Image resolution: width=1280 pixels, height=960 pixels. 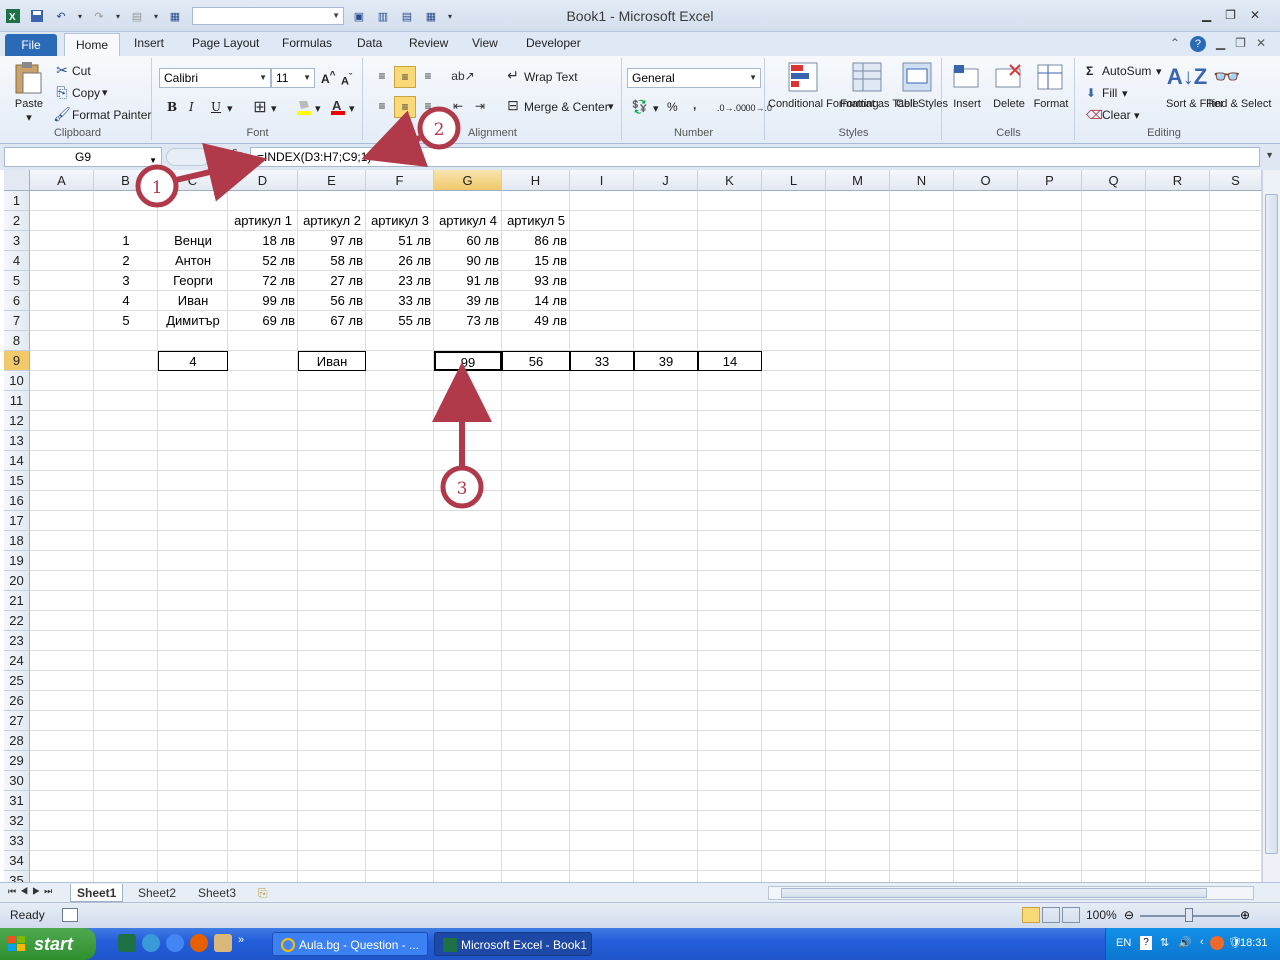 What do you see at coordinates (346, 80) in the screenshot?
I see `shrink-font-icon: Aˇ` at bounding box center [346, 80].